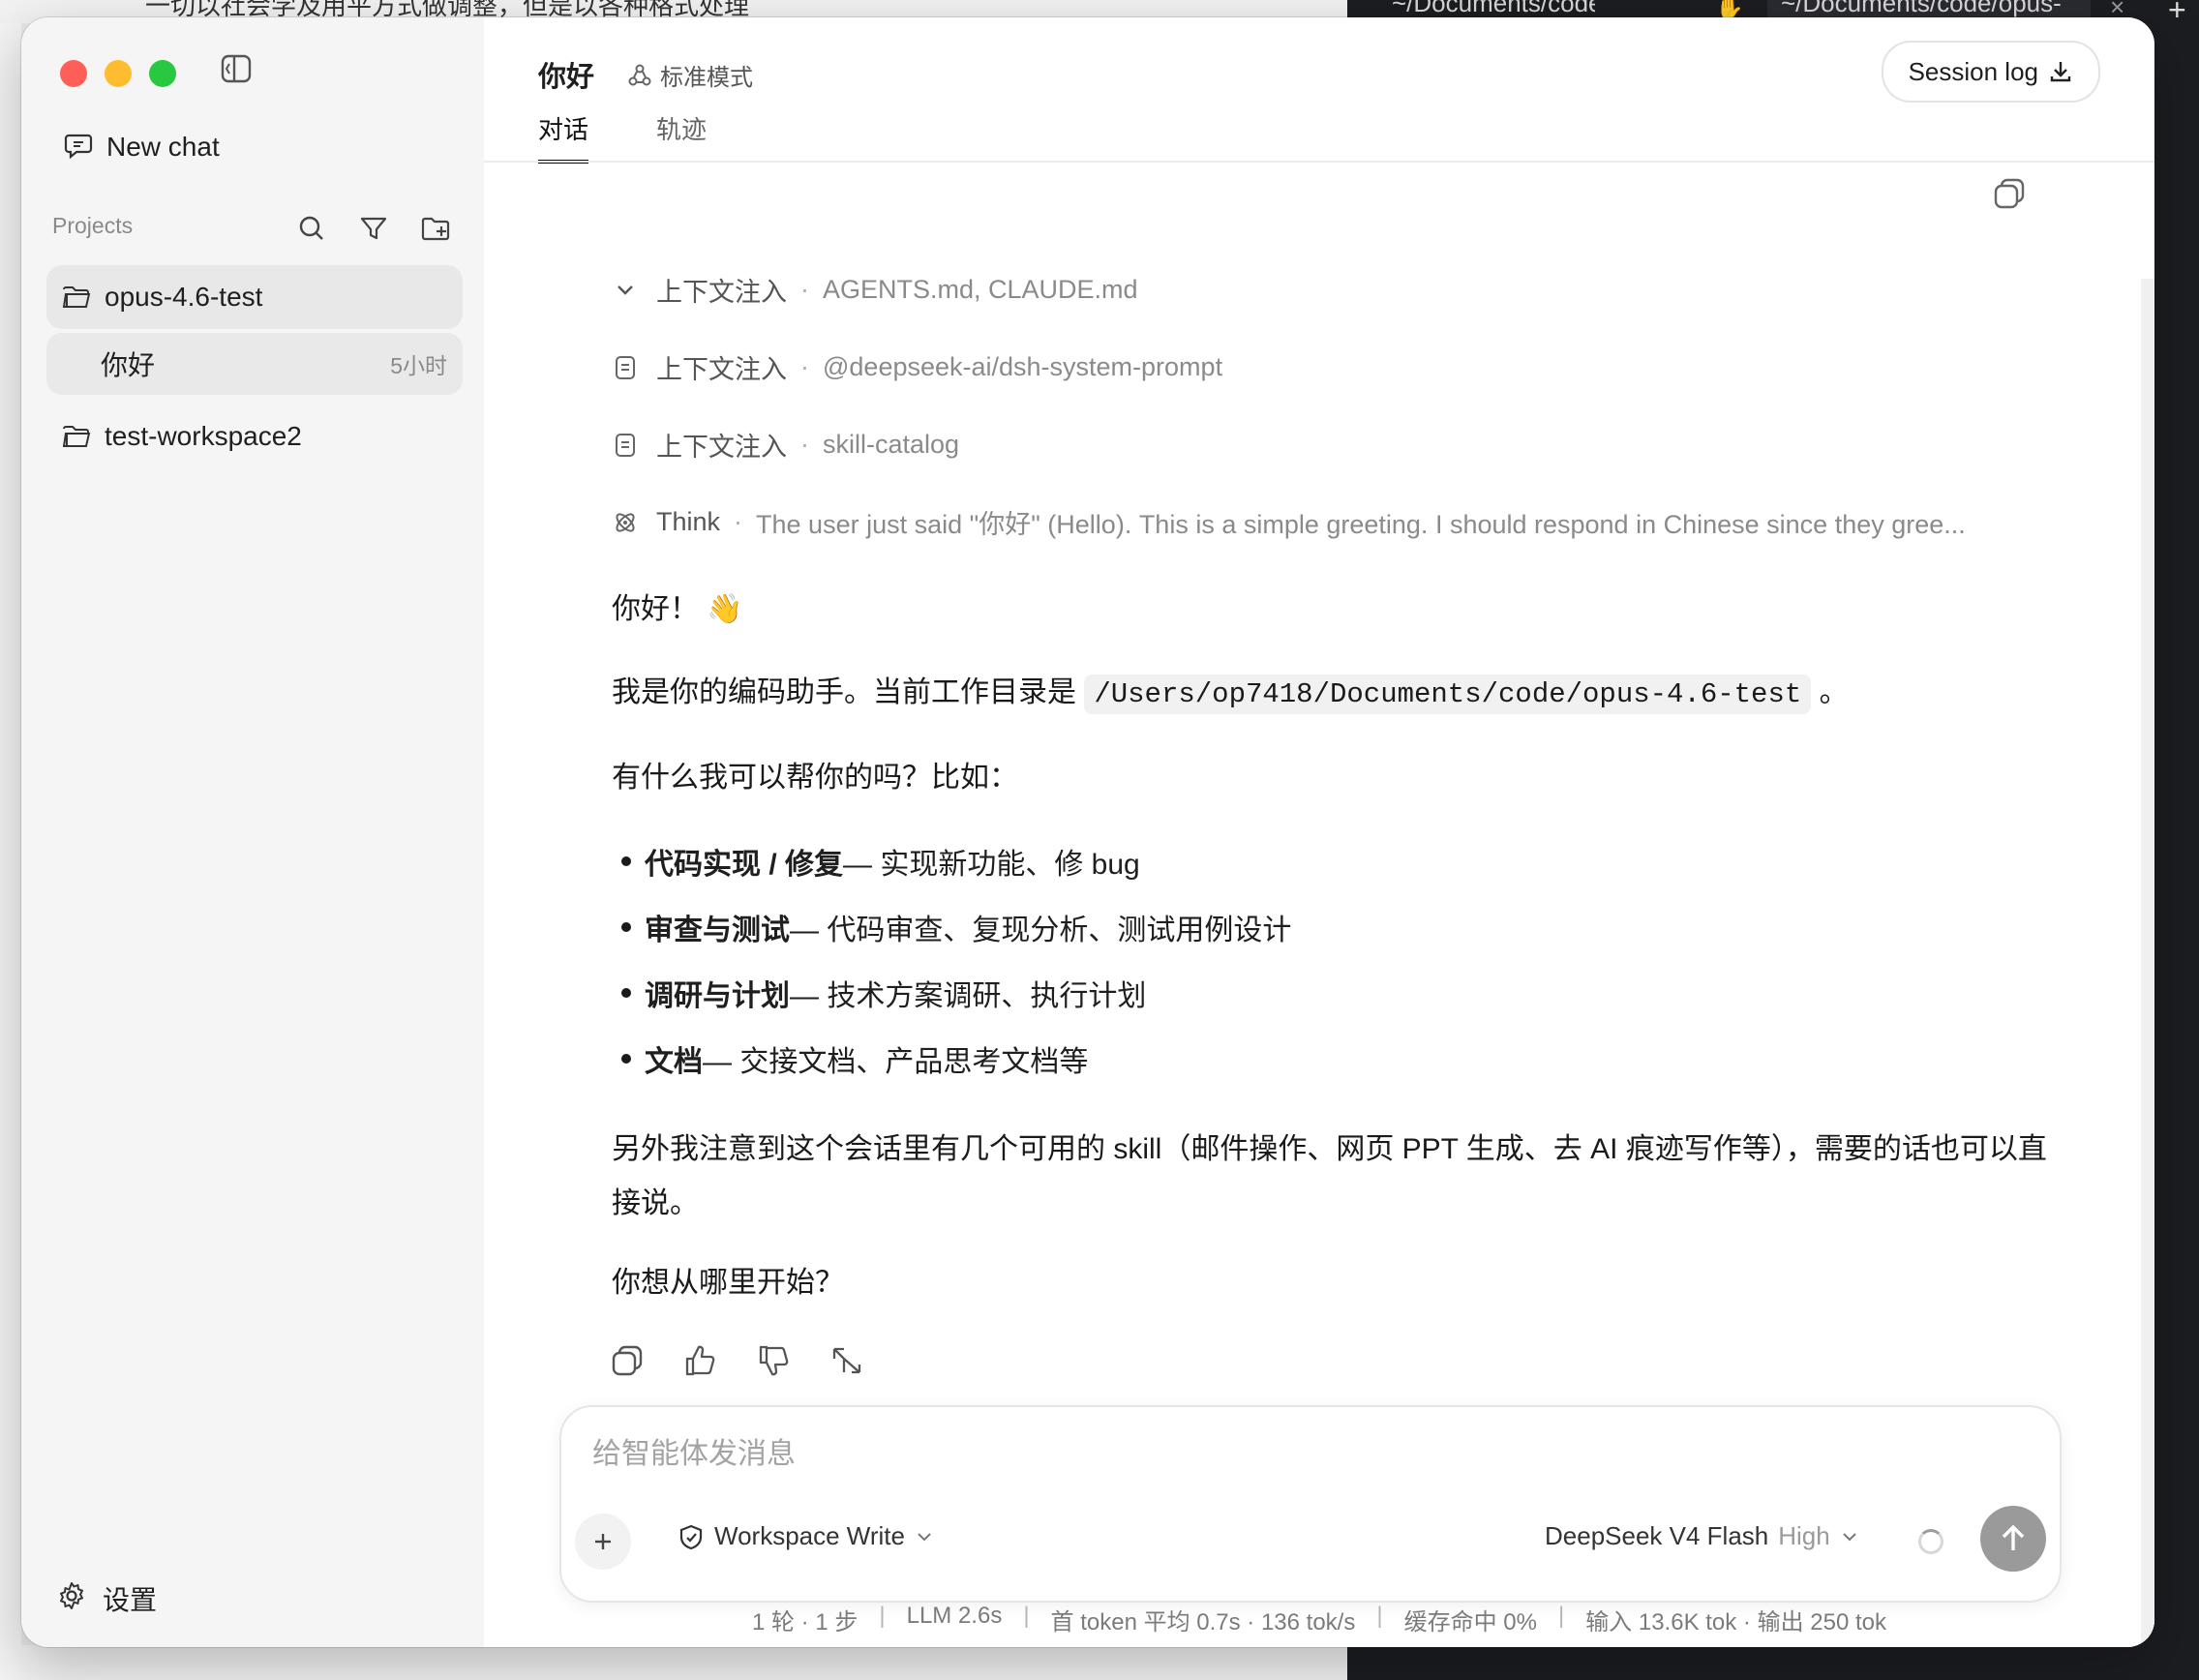  I want to click on context-injection-row: 上下文注入 · AGENTS.md, CLAUDE.md, so click(875, 290).